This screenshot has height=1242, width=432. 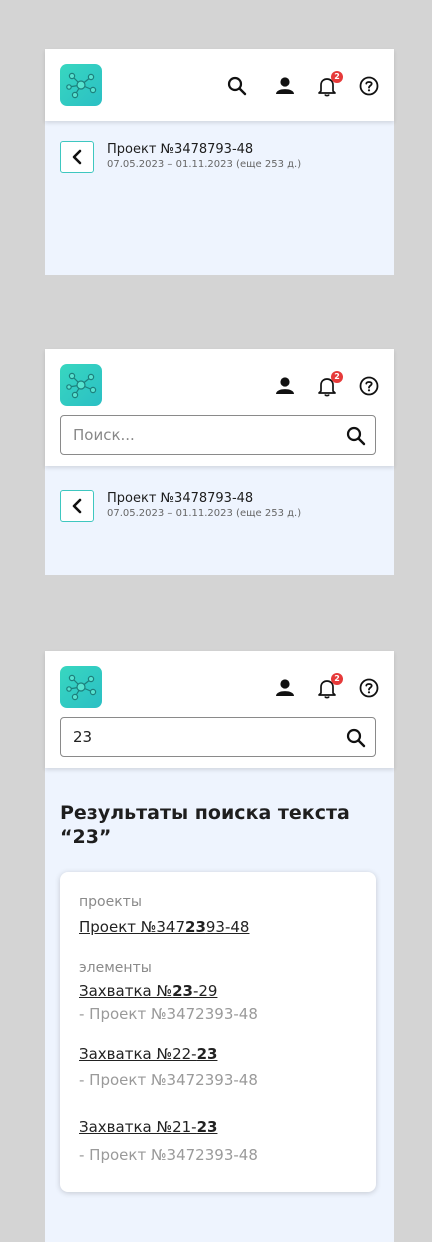 What do you see at coordinates (110, 902) in the screenshot?
I see `projects-caption: проекты` at bounding box center [110, 902].